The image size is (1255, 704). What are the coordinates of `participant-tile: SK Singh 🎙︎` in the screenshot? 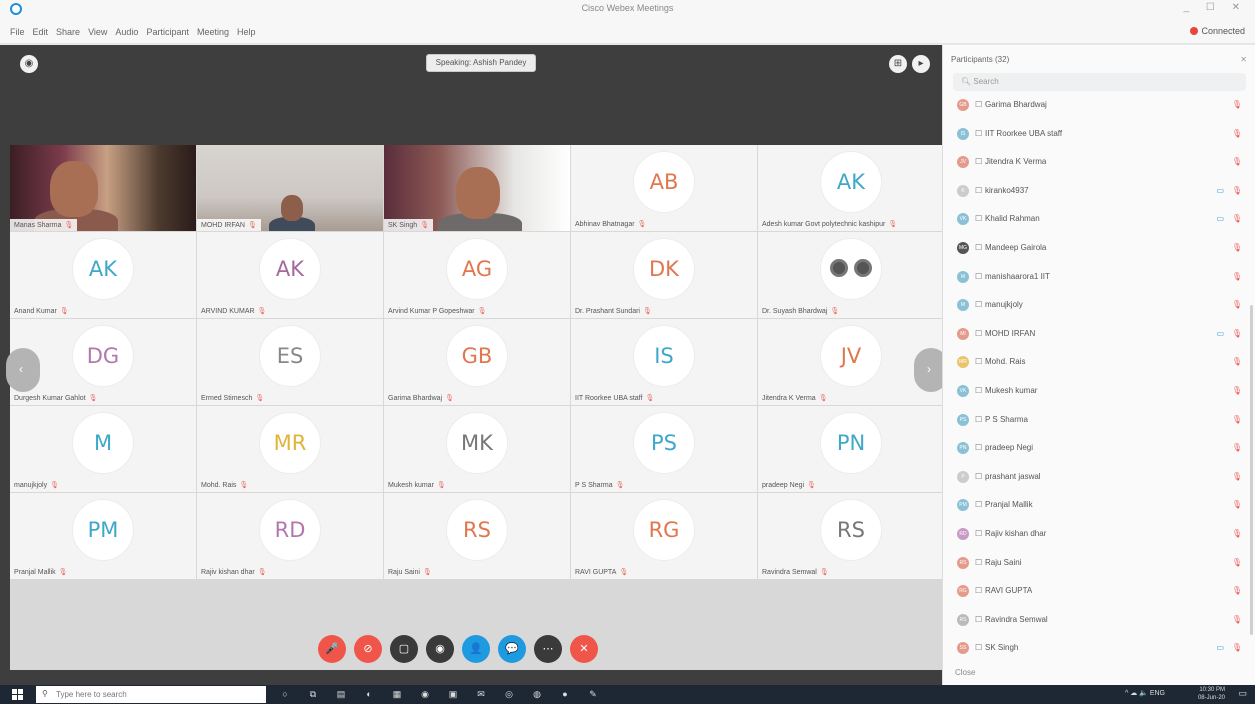 It's located at (477, 188).